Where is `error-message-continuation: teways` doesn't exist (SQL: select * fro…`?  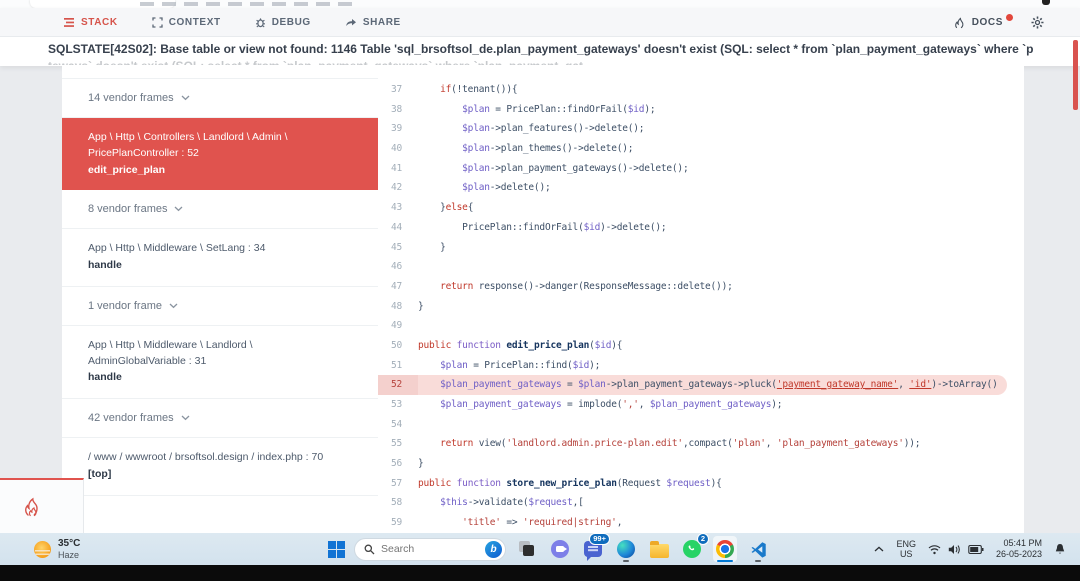
error-message-continuation: teways` doesn't exist (SQL: select * fro… is located at coordinates (540, 62).